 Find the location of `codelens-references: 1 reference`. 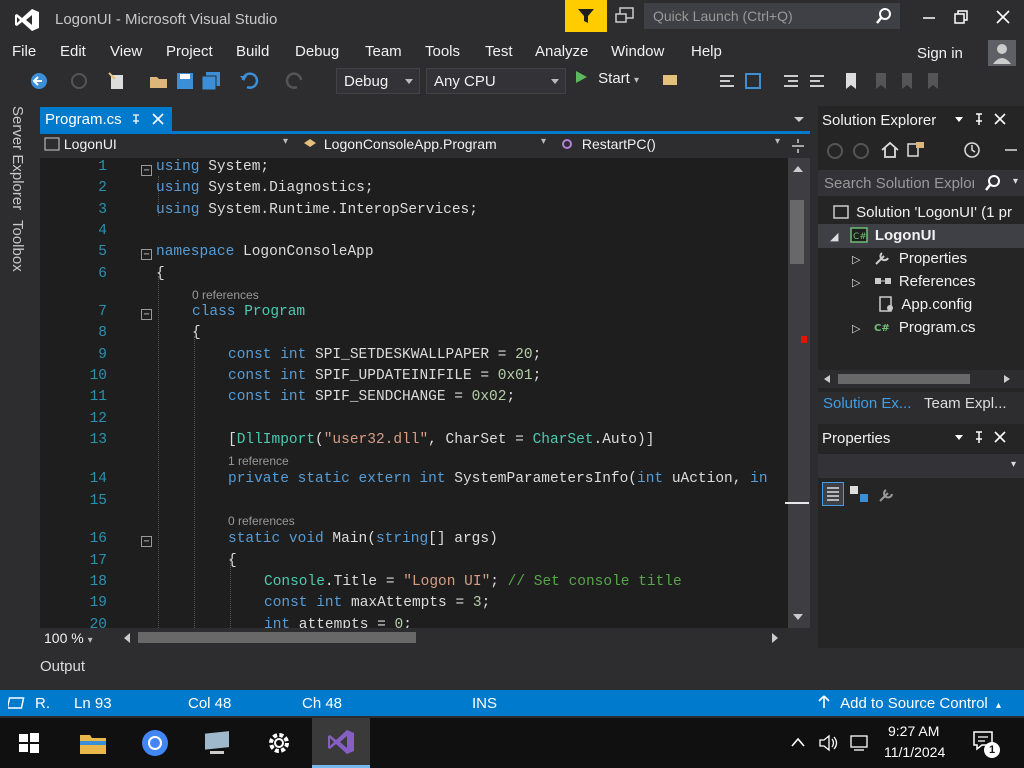

codelens-references: 1 reference is located at coordinates (258, 461).